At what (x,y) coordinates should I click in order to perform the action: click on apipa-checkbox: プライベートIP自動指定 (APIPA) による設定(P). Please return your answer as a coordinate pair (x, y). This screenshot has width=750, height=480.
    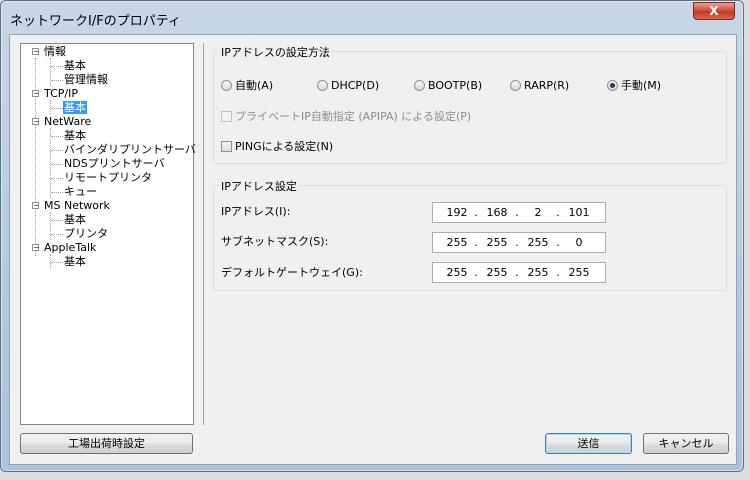
    Looking at the image, I should click on (346, 117).